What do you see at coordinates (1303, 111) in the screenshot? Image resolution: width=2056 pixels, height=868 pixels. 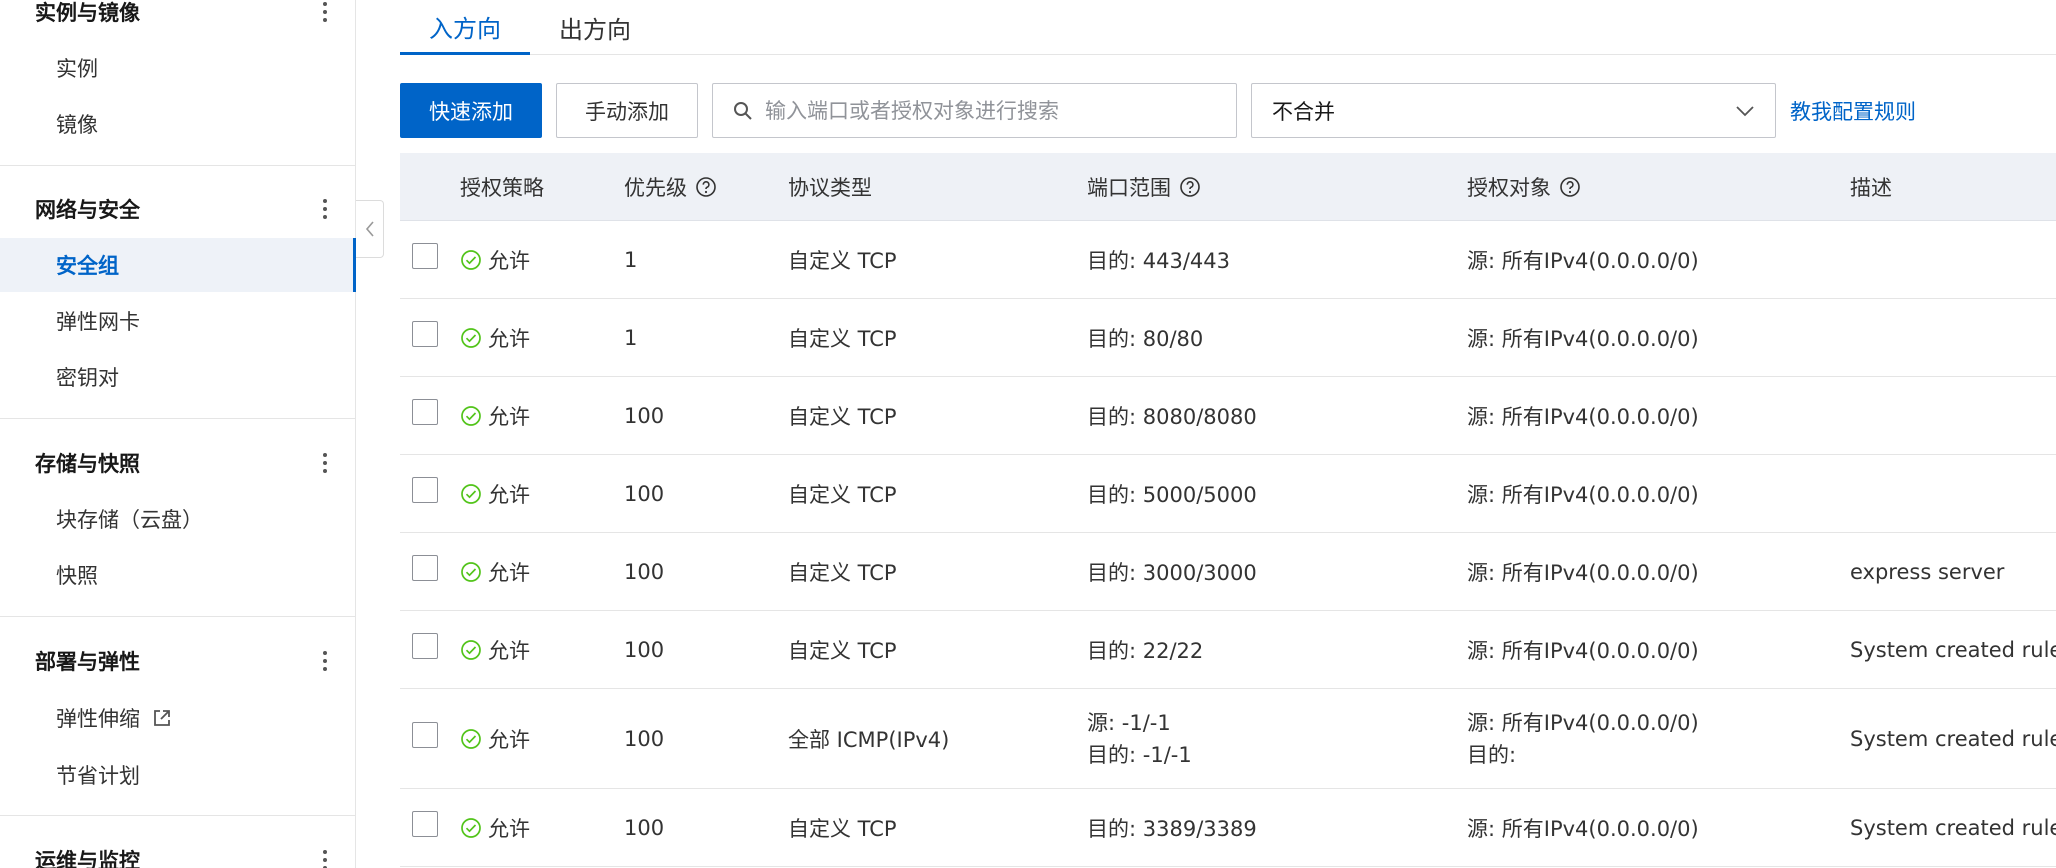 I see `merge-select-value: 不合并` at bounding box center [1303, 111].